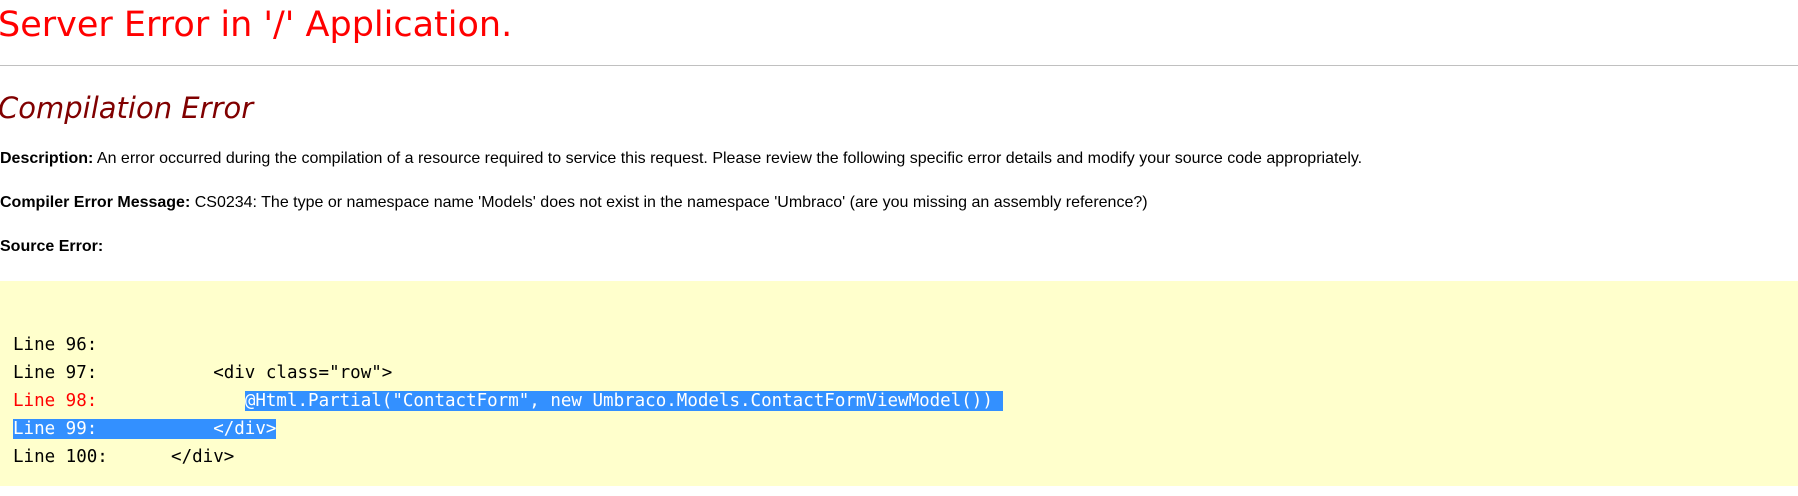  What do you see at coordinates (55, 345) in the screenshot?
I see `line-number: Line 96:` at bounding box center [55, 345].